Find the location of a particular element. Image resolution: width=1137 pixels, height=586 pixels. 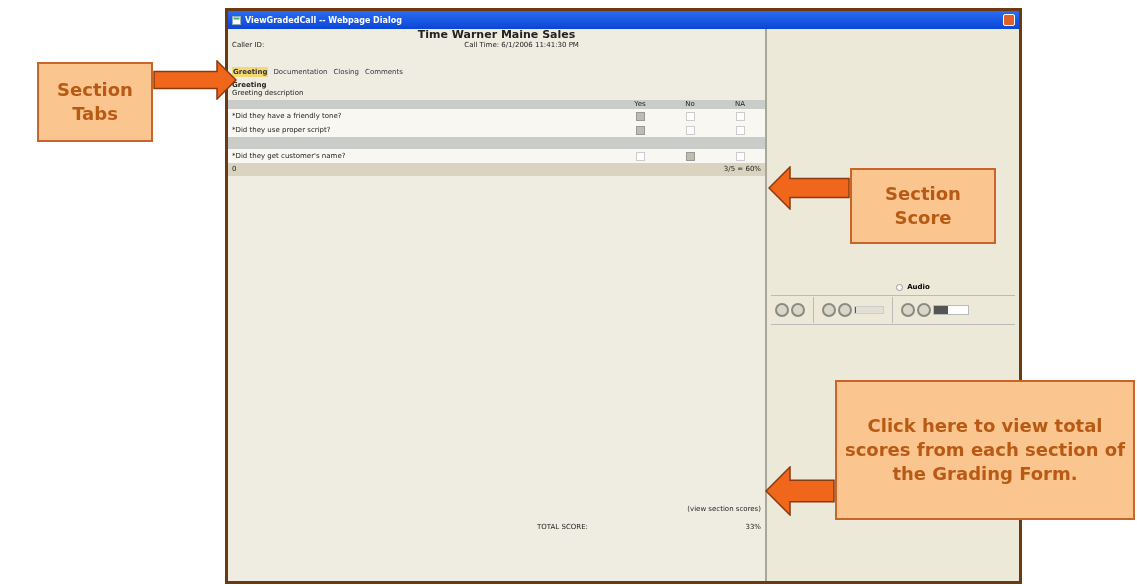

window-icon is located at coordinates (236, 20).